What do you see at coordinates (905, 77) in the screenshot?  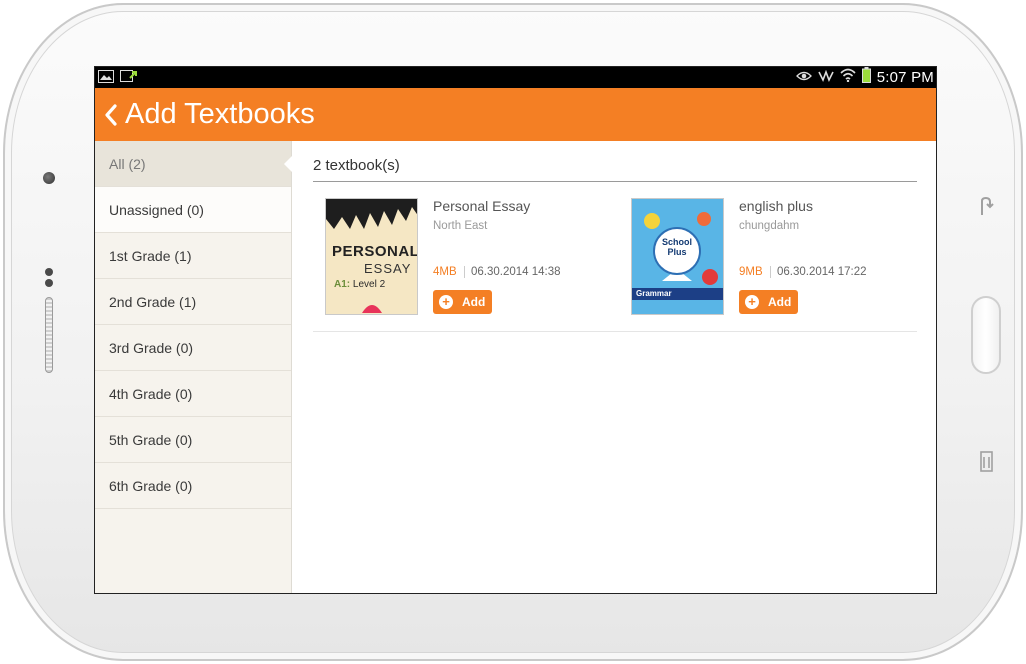 I see `clock-time: 5:07 PM` at bounding box center [905, 77].